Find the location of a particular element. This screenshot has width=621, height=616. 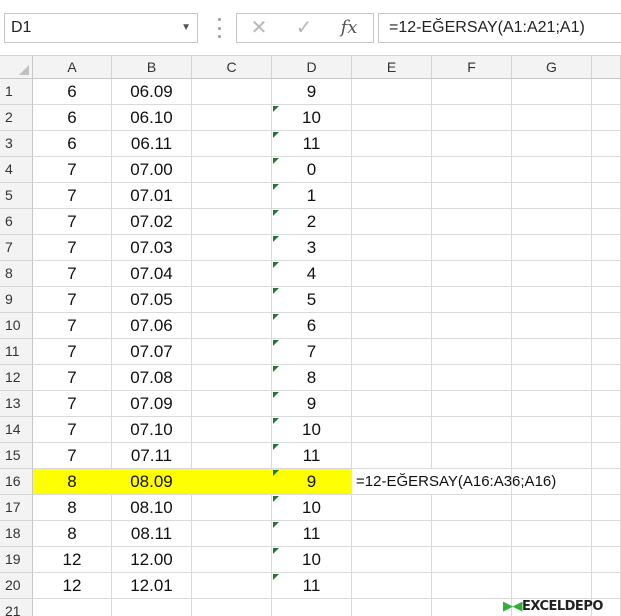

cell-b: 07.11 is located at coordinates (152, 456).